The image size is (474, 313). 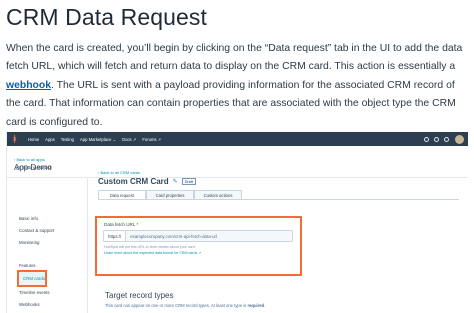 What do you see at coordinates (129, 139) in the screenshot?
I see `nav-item-docs: Docs ↗` at bounding box center [129, 139].